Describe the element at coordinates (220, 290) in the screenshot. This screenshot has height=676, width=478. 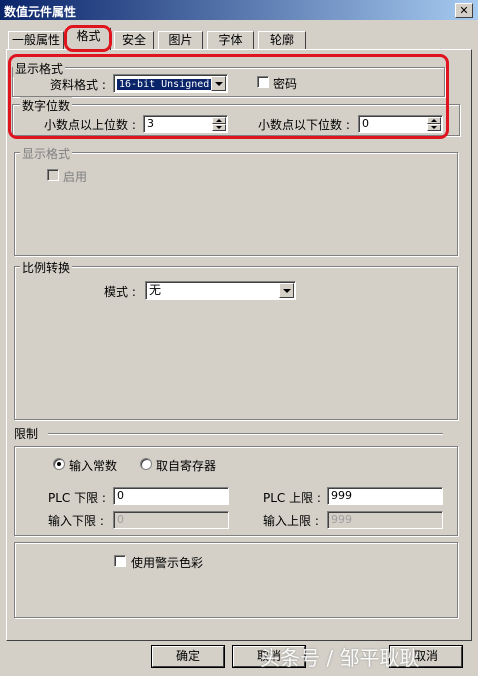
I see `mode-select: 无` at that location.